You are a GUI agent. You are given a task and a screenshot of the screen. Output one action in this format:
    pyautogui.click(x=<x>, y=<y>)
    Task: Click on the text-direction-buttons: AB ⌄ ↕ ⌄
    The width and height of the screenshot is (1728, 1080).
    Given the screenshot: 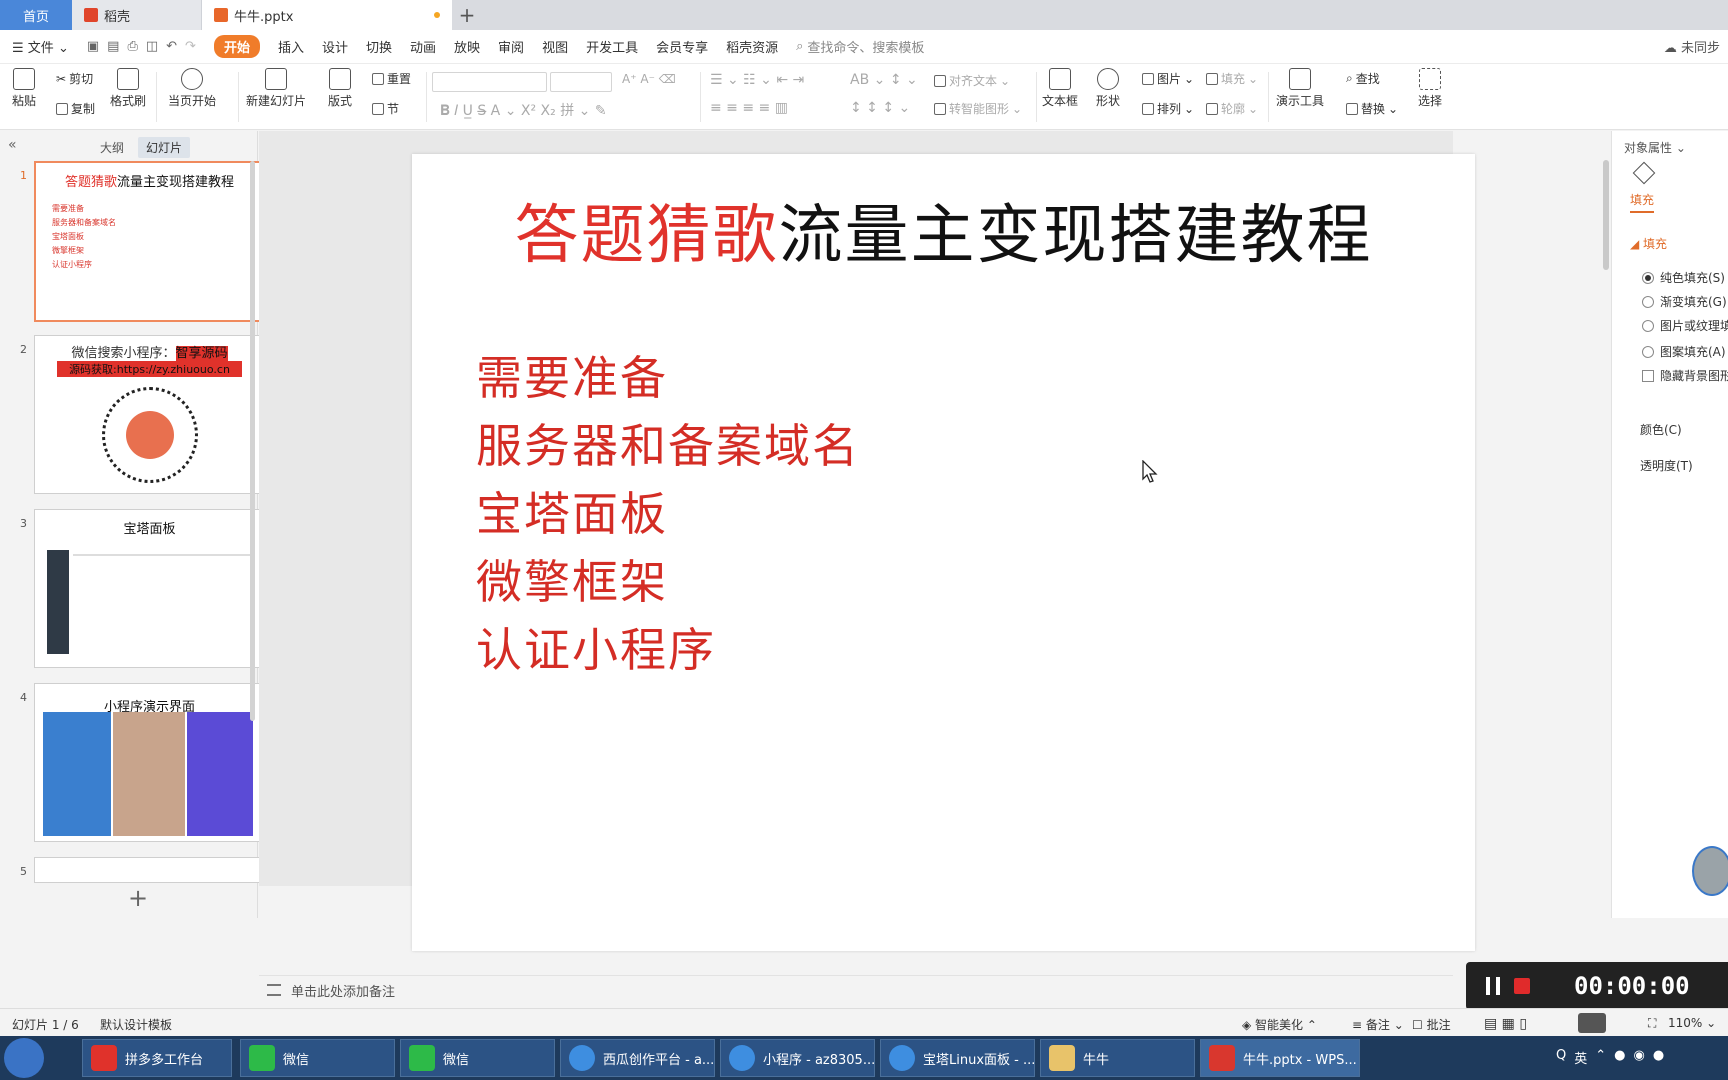 What is the action you would take?
    pyautogui.click(x=884, y=80)
    